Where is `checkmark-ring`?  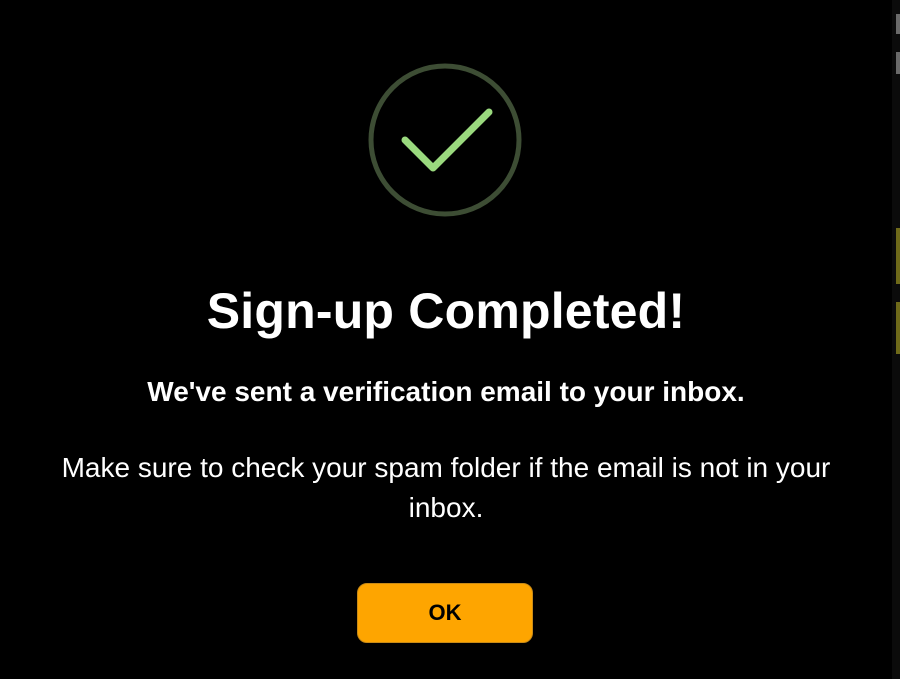 checkmark-ring is located at coordinates (445, 140).